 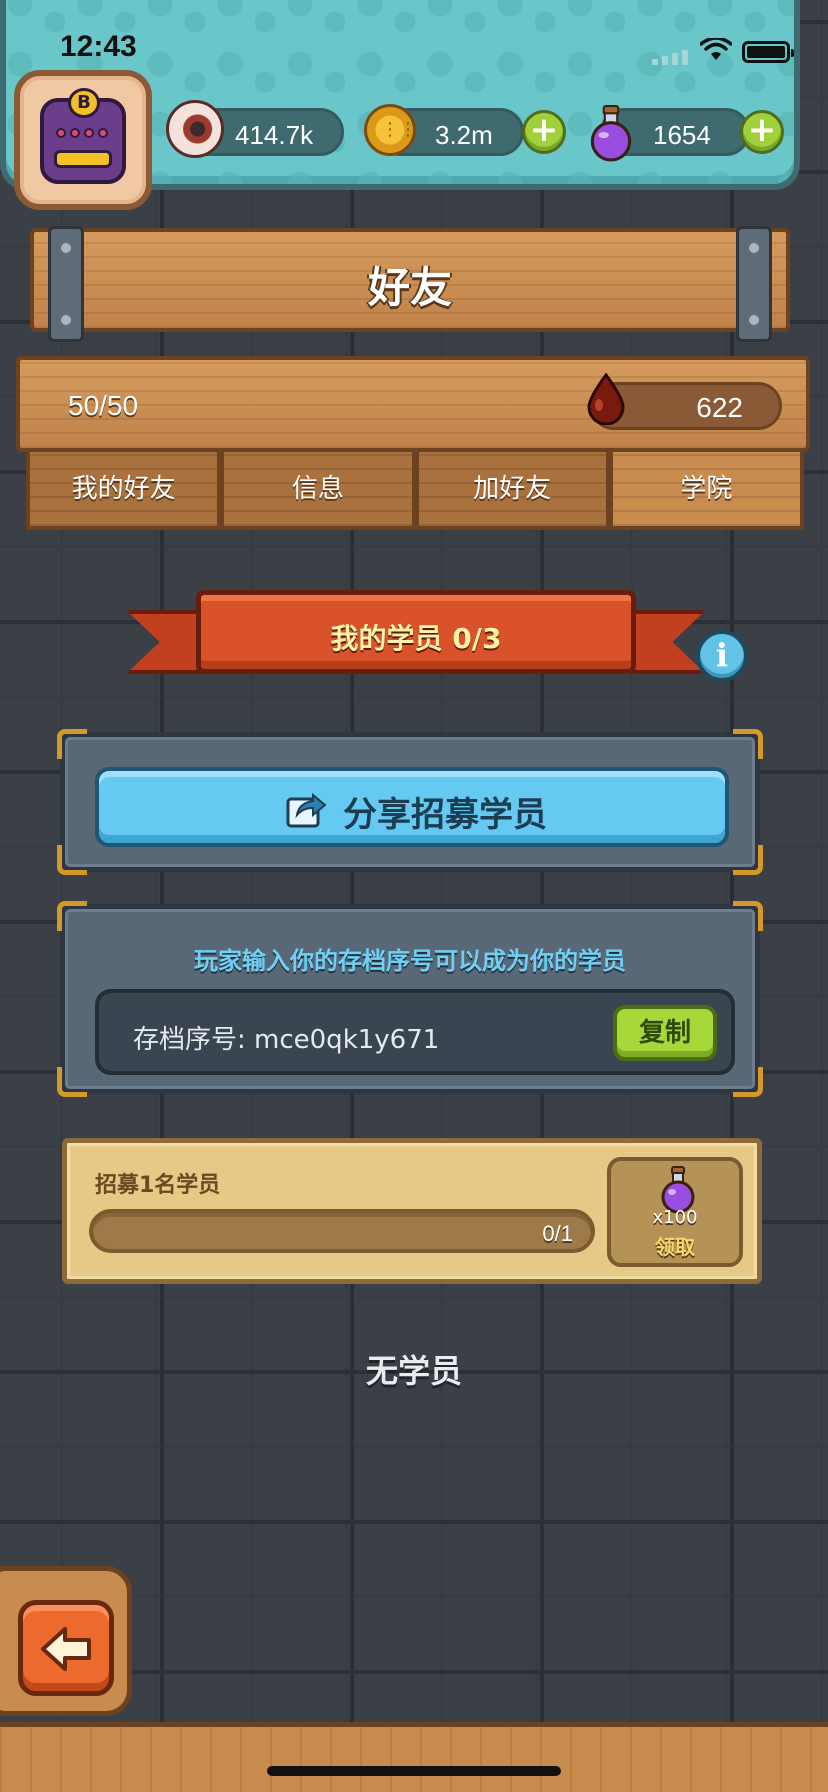 I want to click on tab-add-friend: 加好友, so click(x=512, y=491).